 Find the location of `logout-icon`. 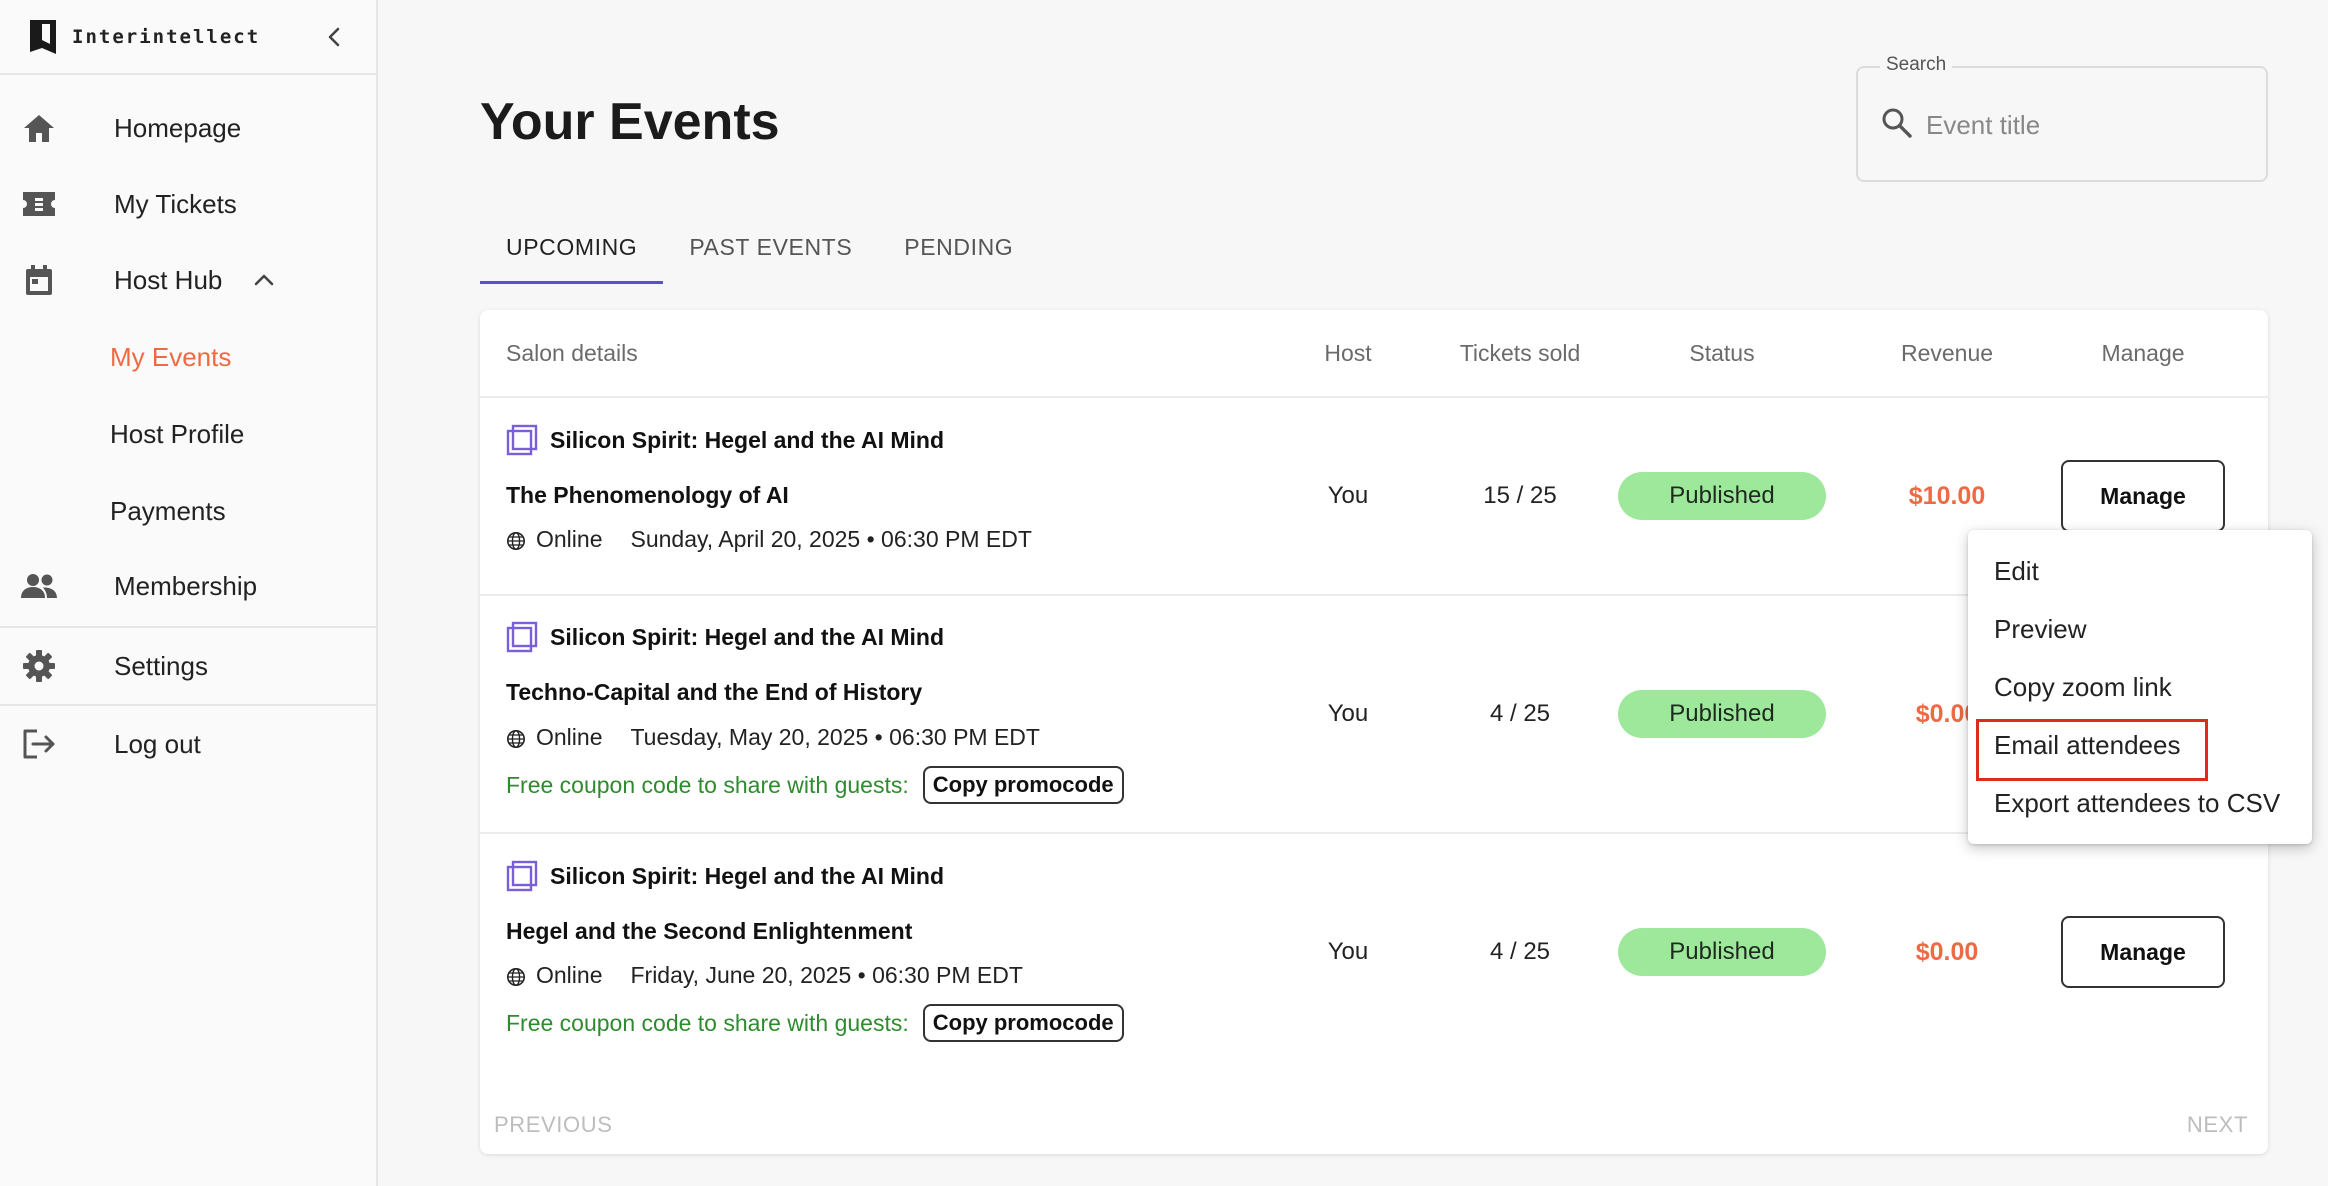

logout-icon is located at coordinates (39, 744).